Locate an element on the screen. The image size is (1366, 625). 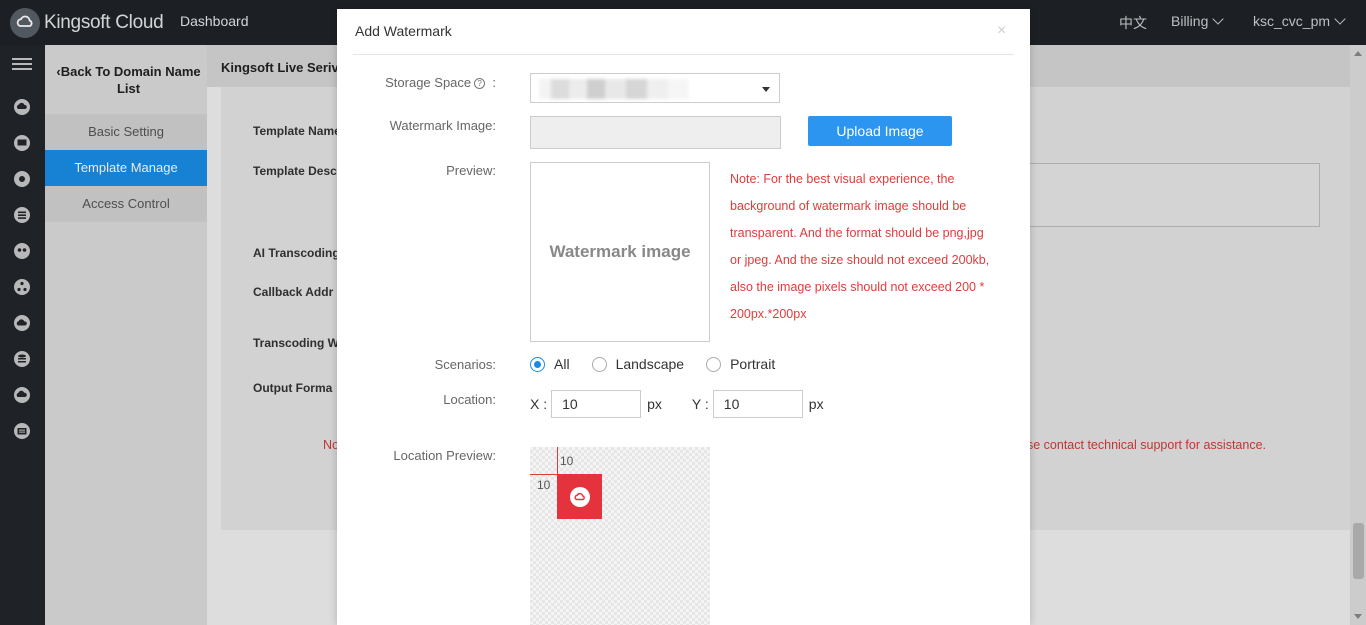
offset-guide-horizontal is located at coordinates (543, 474).